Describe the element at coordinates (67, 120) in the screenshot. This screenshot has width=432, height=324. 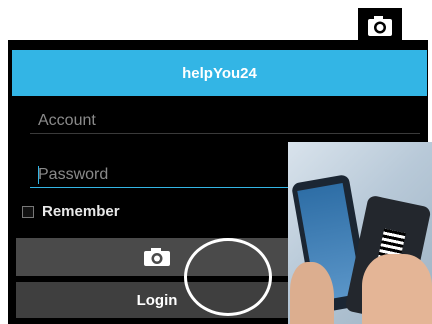
I see `account-placeholder: Account` at that location.